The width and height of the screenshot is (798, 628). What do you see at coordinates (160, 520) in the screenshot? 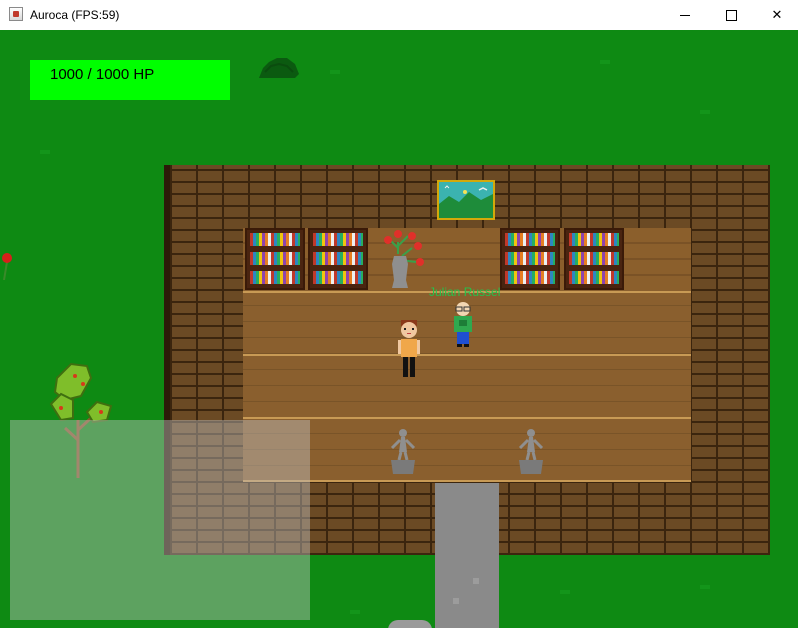
I see `minimap-overlay-panel` at bounding box center [160, 520].